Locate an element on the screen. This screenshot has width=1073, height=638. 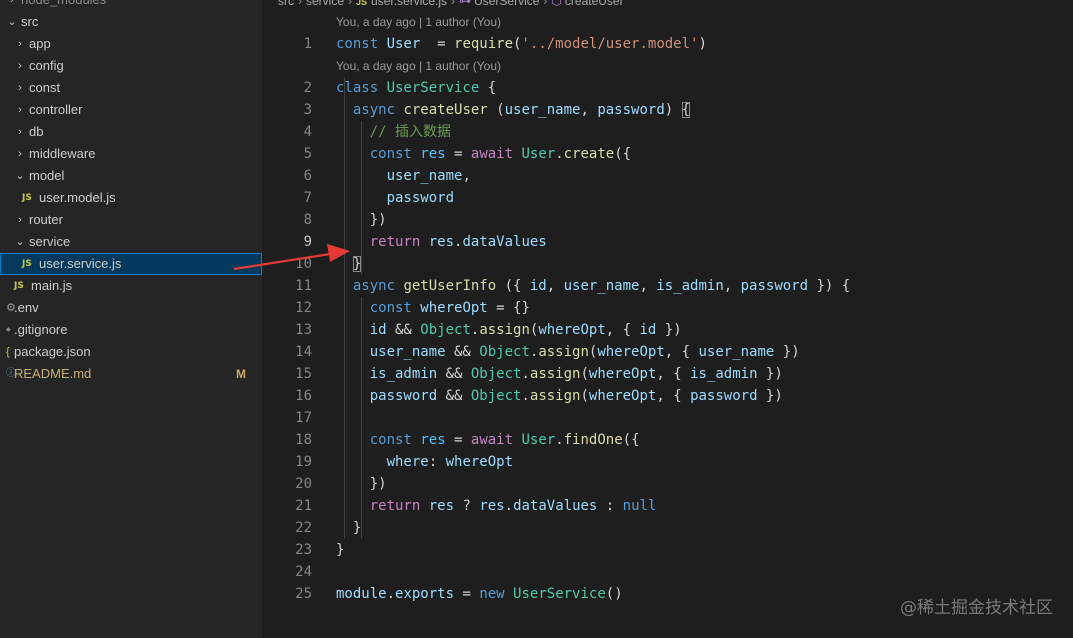
explorer-item-router: › router is located at coordinates (131, 220).